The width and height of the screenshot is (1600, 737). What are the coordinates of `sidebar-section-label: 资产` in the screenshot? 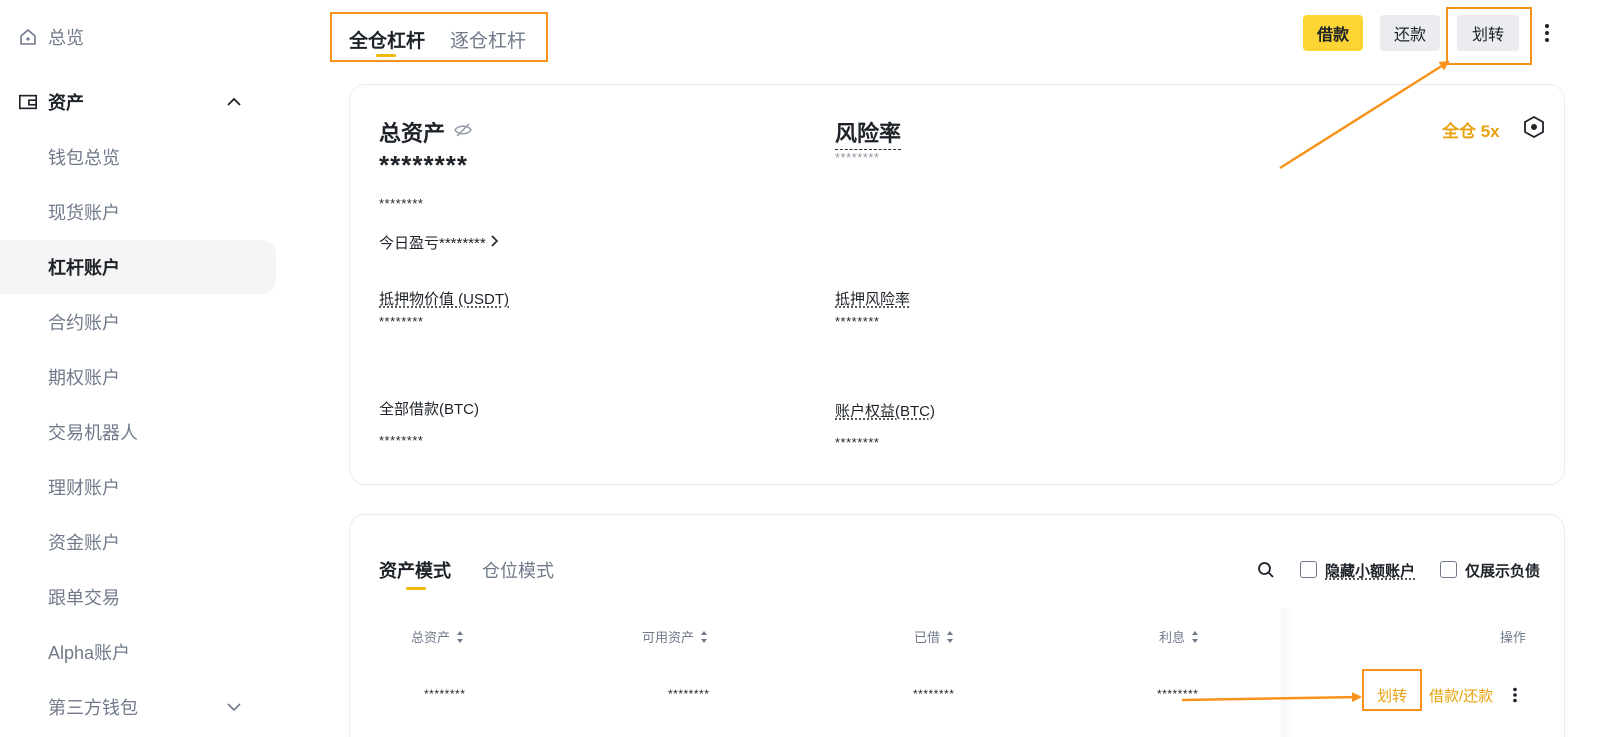 It's located at (66, 103).